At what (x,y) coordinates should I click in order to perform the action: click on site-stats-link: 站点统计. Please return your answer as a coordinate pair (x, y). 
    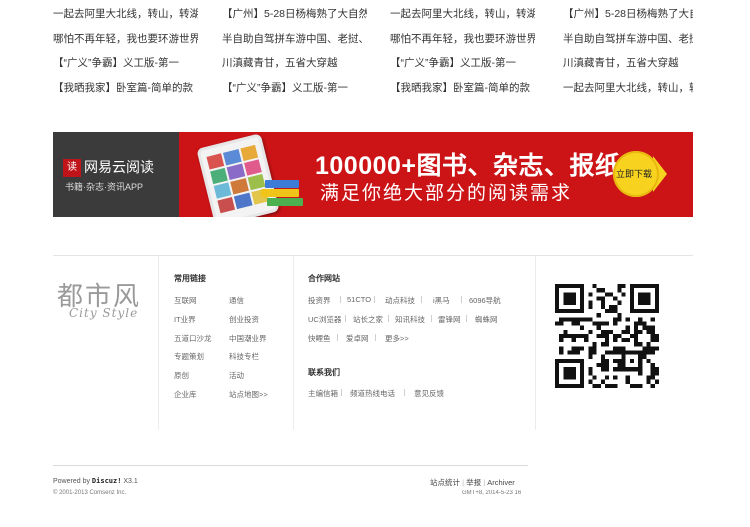
    Looking at the image, I should click on (445, 482).